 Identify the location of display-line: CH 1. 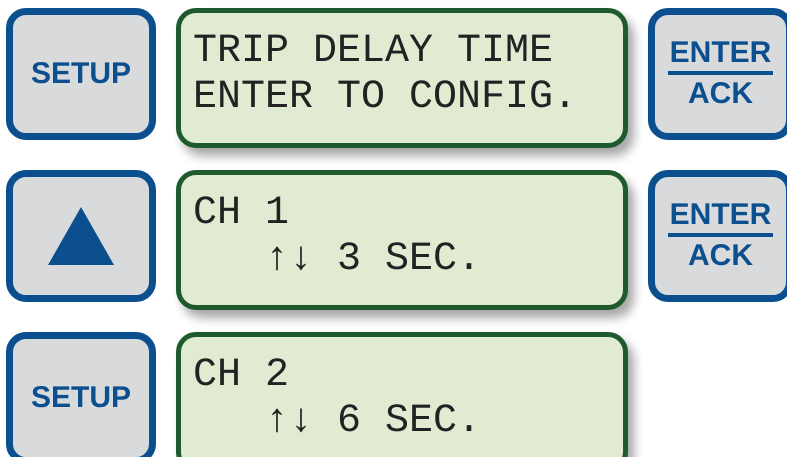
(241, 214).